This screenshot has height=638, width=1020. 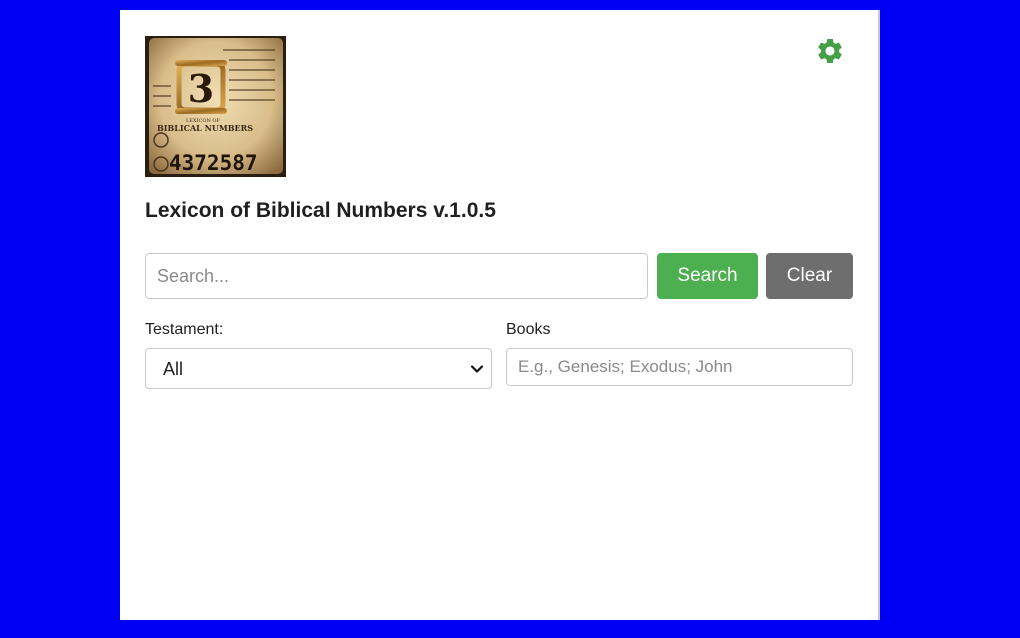 I want to click on chevron-down-icon, so click(x=477, y=369).